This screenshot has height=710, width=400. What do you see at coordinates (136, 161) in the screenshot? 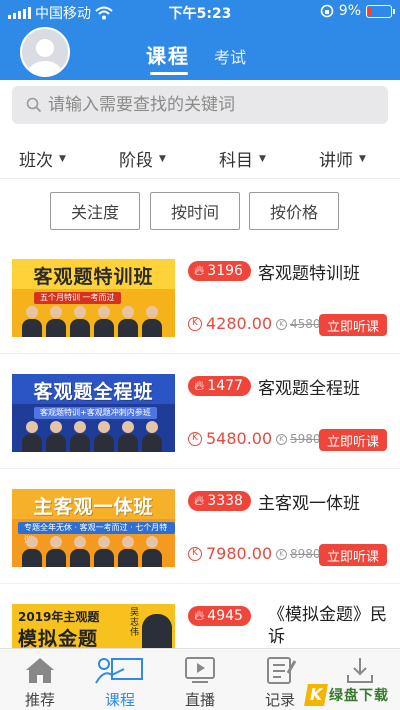
I see `filter-label: 阶段` at bounding box center [136, 161].